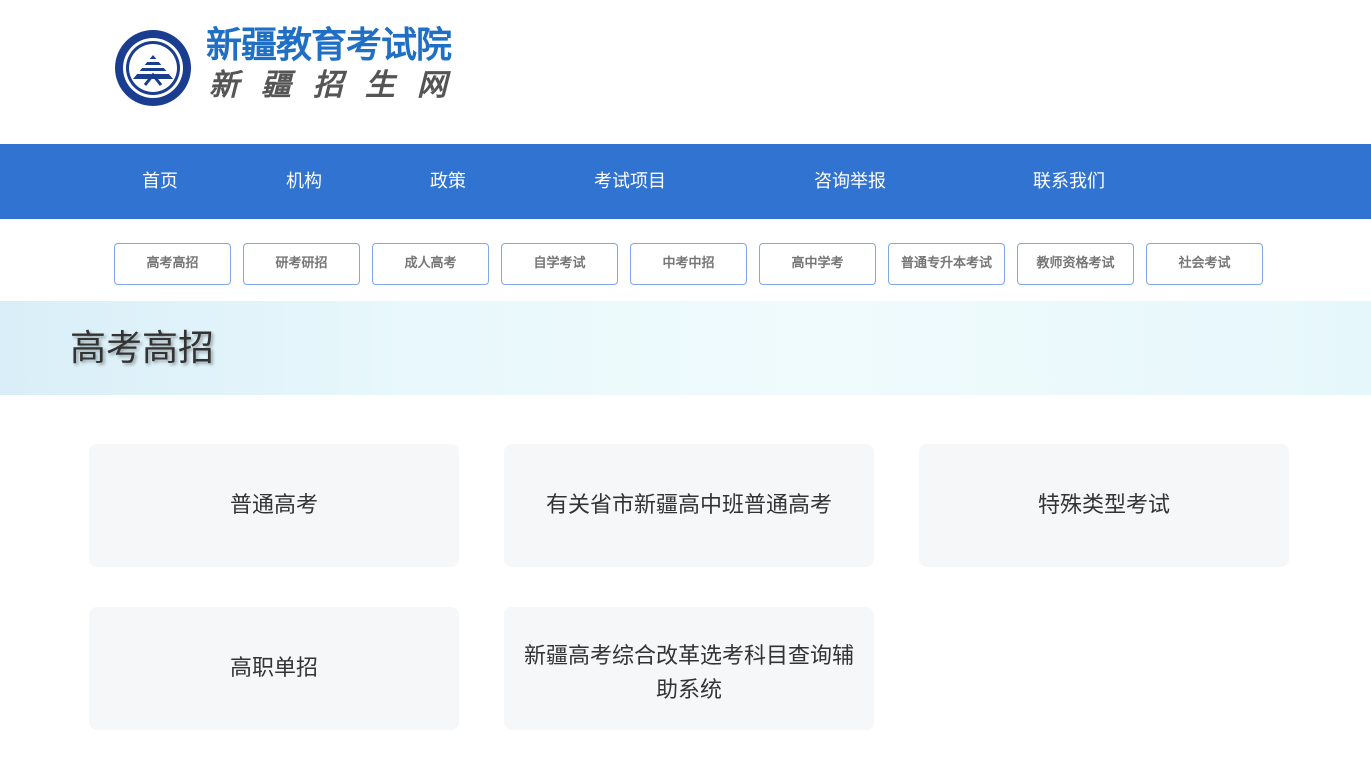  Describe the element at coordinates (630, 181) in the screenshot. I see `nav-item-exam-projects: 考试项目` at that location.